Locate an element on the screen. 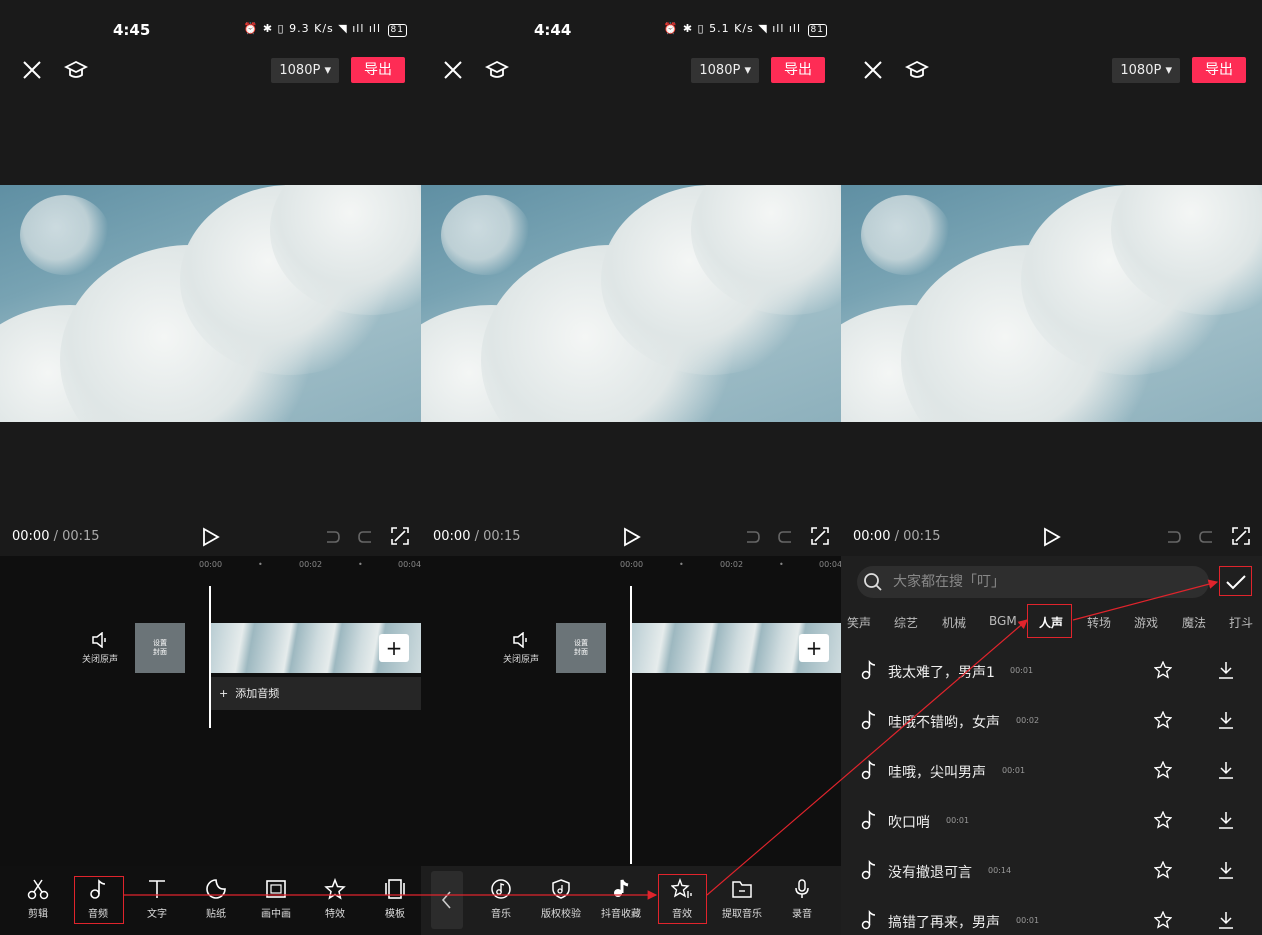  tool-cut: 剪辑 is located at coordinates (38, 899).